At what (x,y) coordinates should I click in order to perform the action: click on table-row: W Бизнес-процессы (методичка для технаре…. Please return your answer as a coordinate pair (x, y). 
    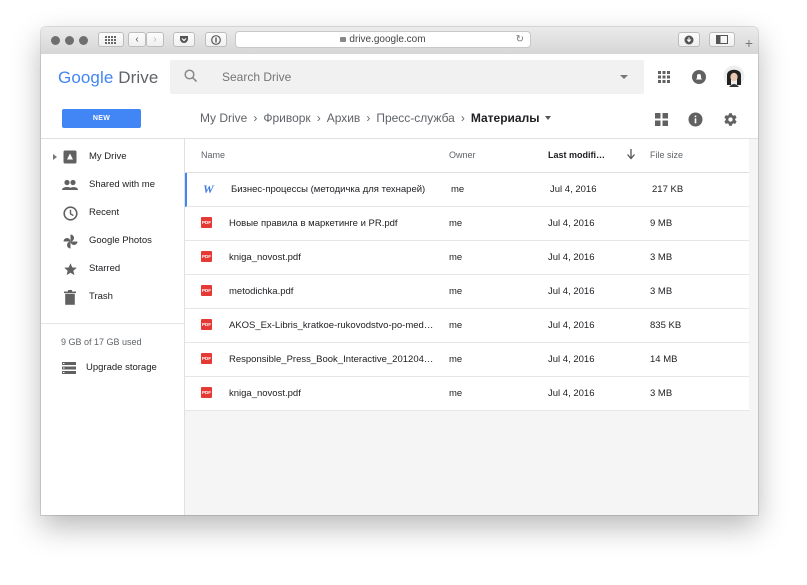
    Looking at the image, I should click on (467, 190).